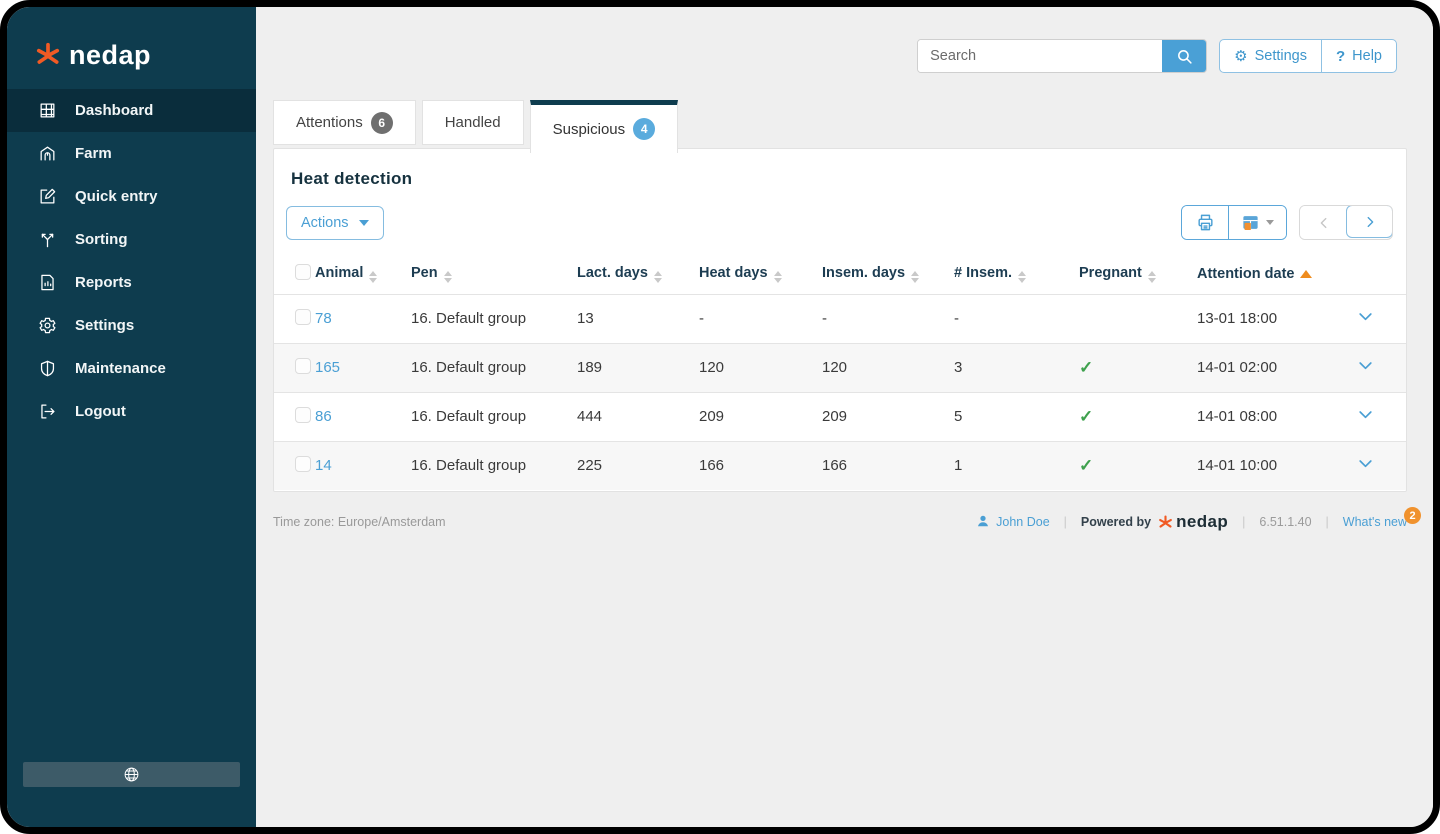 The height and width of the screenshot is (834, 1440). What do you see at coordinates (103, 282) in the screenshot?
I see `sidebar-item-label: Reports` at bounding box center [103, 282].